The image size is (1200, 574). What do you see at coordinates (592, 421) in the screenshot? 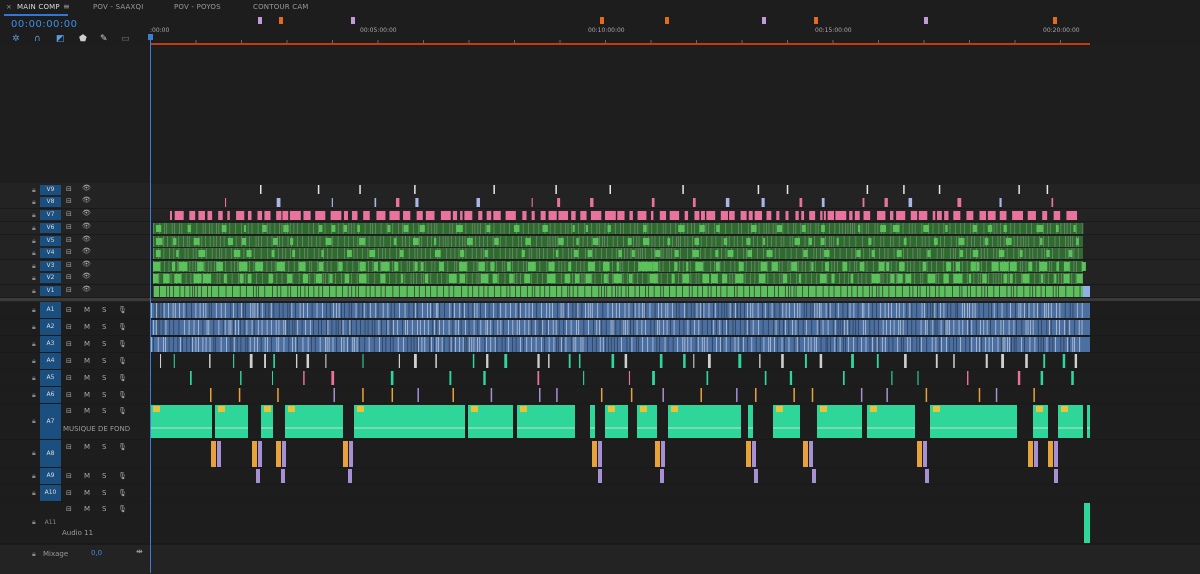
I see `music-clip` at bounding box center [592, 421].